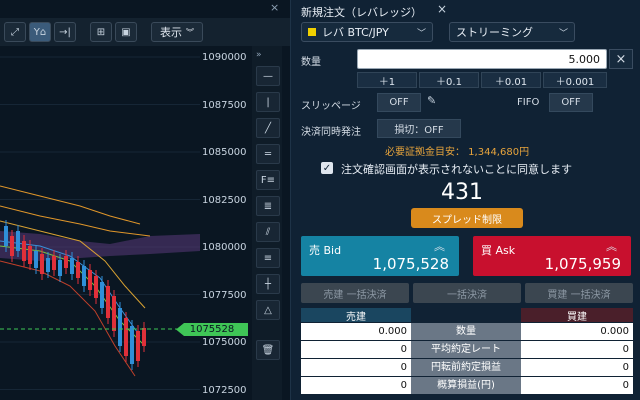  Describe the element at coordinates (511, 80) in the screenshot. I see `increment-0.01-button: ＋0.01` at that location.